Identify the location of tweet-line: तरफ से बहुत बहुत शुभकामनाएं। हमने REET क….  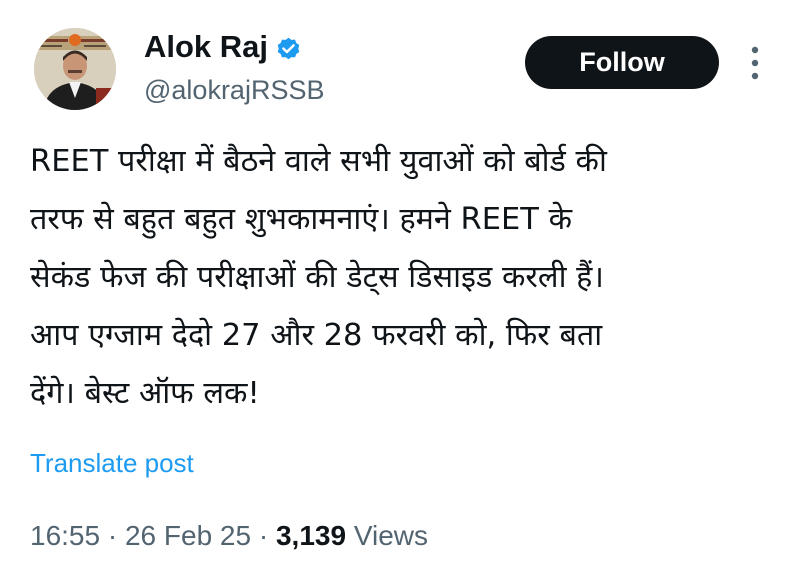
(301, 219).